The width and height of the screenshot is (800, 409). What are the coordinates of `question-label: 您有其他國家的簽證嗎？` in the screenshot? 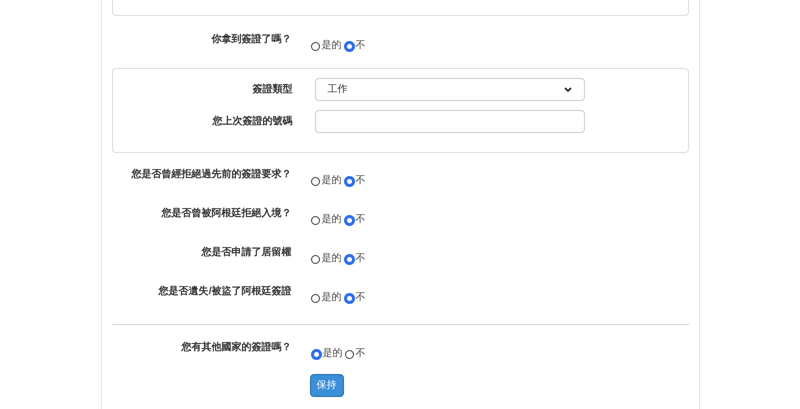 It's located at (236, 348).